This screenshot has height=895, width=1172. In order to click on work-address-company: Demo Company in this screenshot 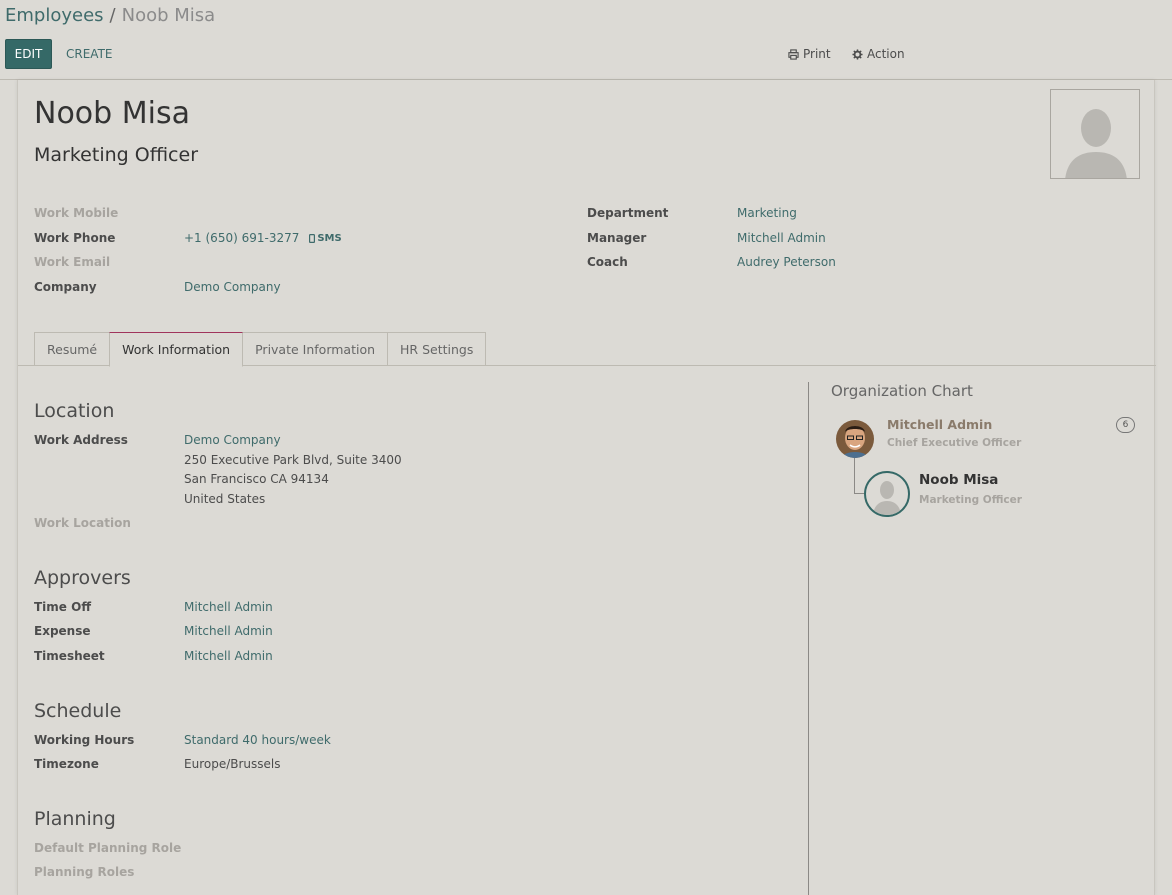, I will do `click(293, 441)`.